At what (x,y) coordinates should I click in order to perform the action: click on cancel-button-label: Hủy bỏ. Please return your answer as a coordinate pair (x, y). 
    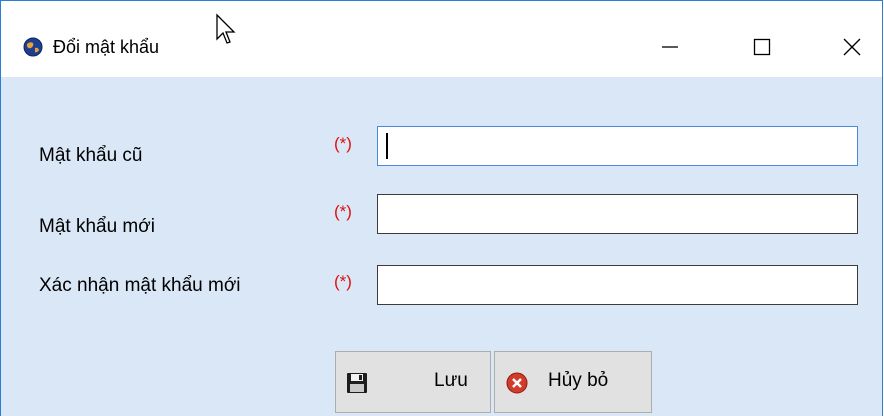
    Looking at the image, I should click on (578, 380).